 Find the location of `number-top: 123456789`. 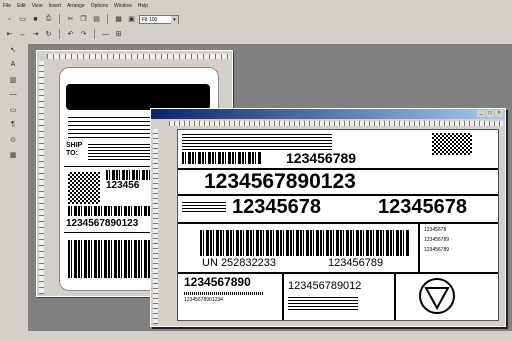

number-top: 123456789 is located at coordinates (321, 158).